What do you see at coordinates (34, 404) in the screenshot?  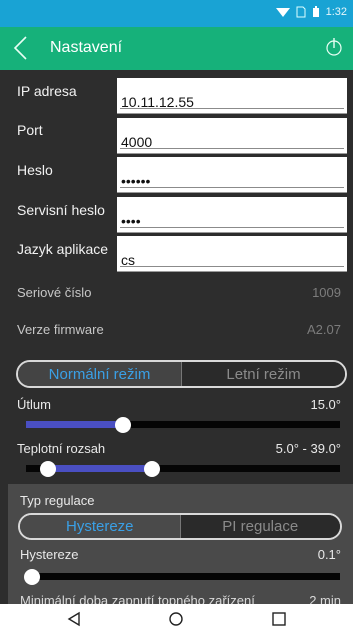 I see `attenuation-label: Útlum` at bounding box center [34, 404].